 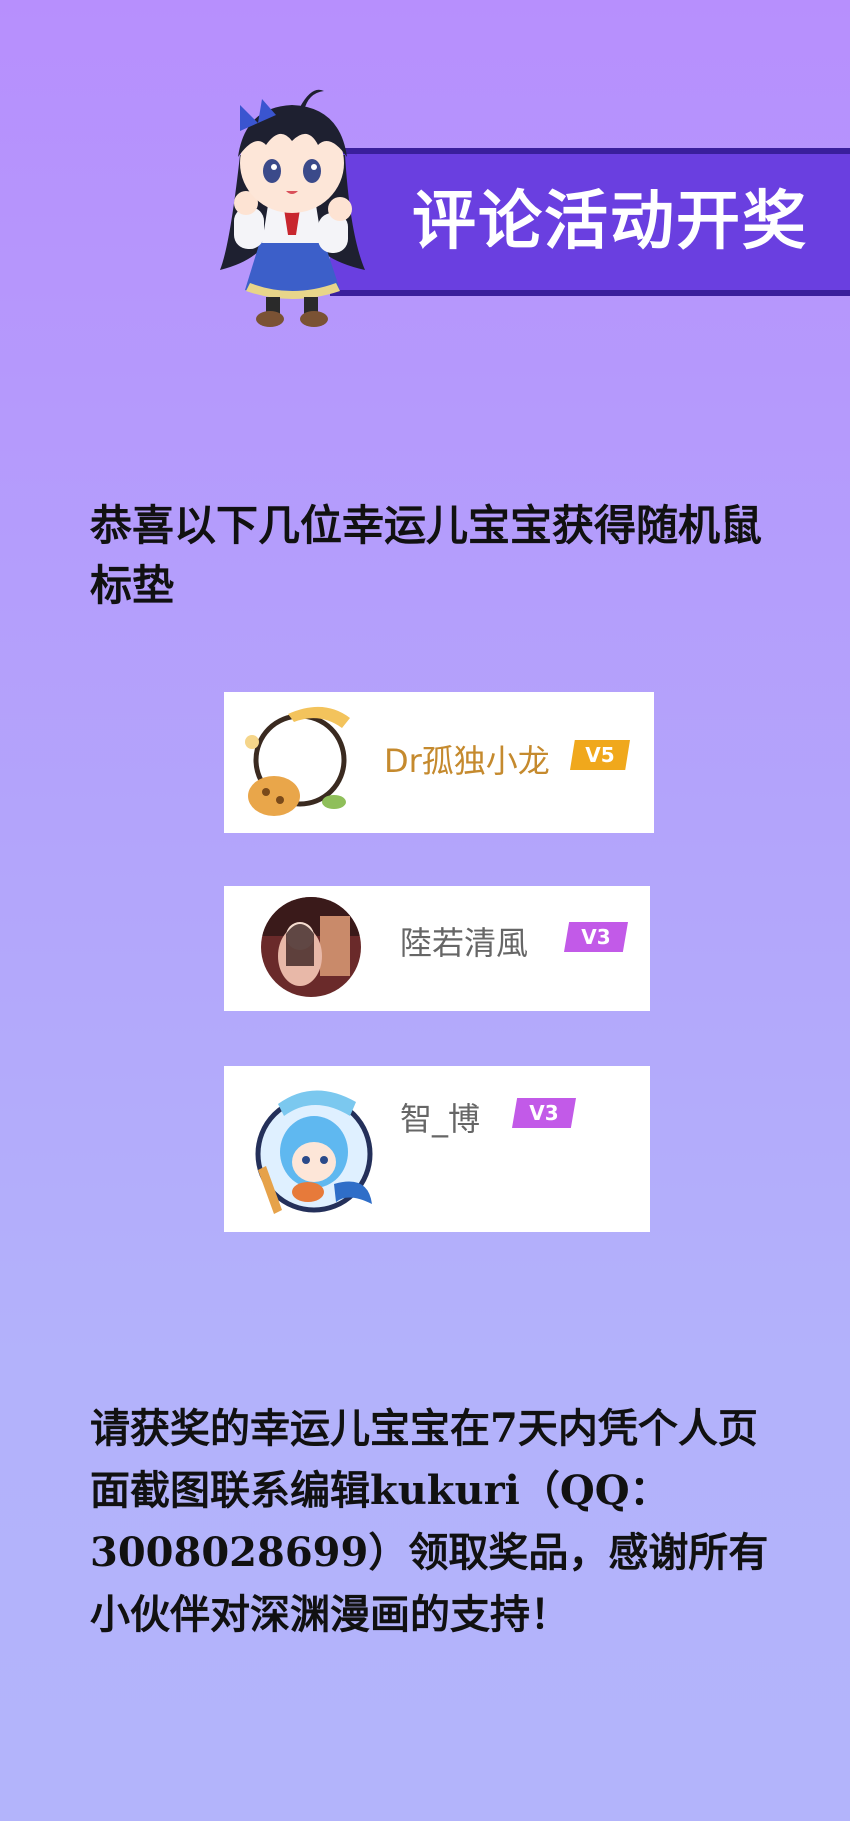 What do you see at coordinates (610, 221) in the screenshot?
I see `banner-title: 评论活动开奖` at bounding box center [610, 221].